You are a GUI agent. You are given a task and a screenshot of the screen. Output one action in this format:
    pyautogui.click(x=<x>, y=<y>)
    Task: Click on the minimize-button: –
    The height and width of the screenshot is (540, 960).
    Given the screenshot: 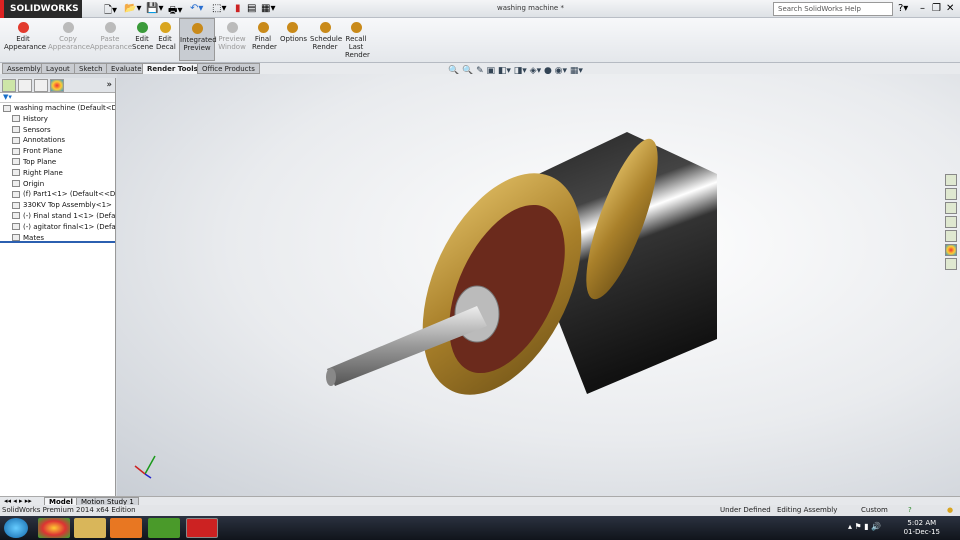 What is the action you would take?
    pyautogui.click(x=922, y=8)
    